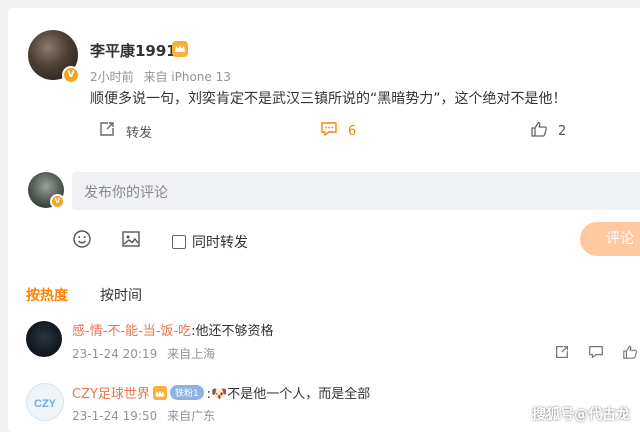 Image resolution: width=640 pixels, height=432 pixels. What do you see at coordinates (47, 295) in the screenshot?
I see `tab-sort-hot: 按热度` at bounding box center [47, 295].